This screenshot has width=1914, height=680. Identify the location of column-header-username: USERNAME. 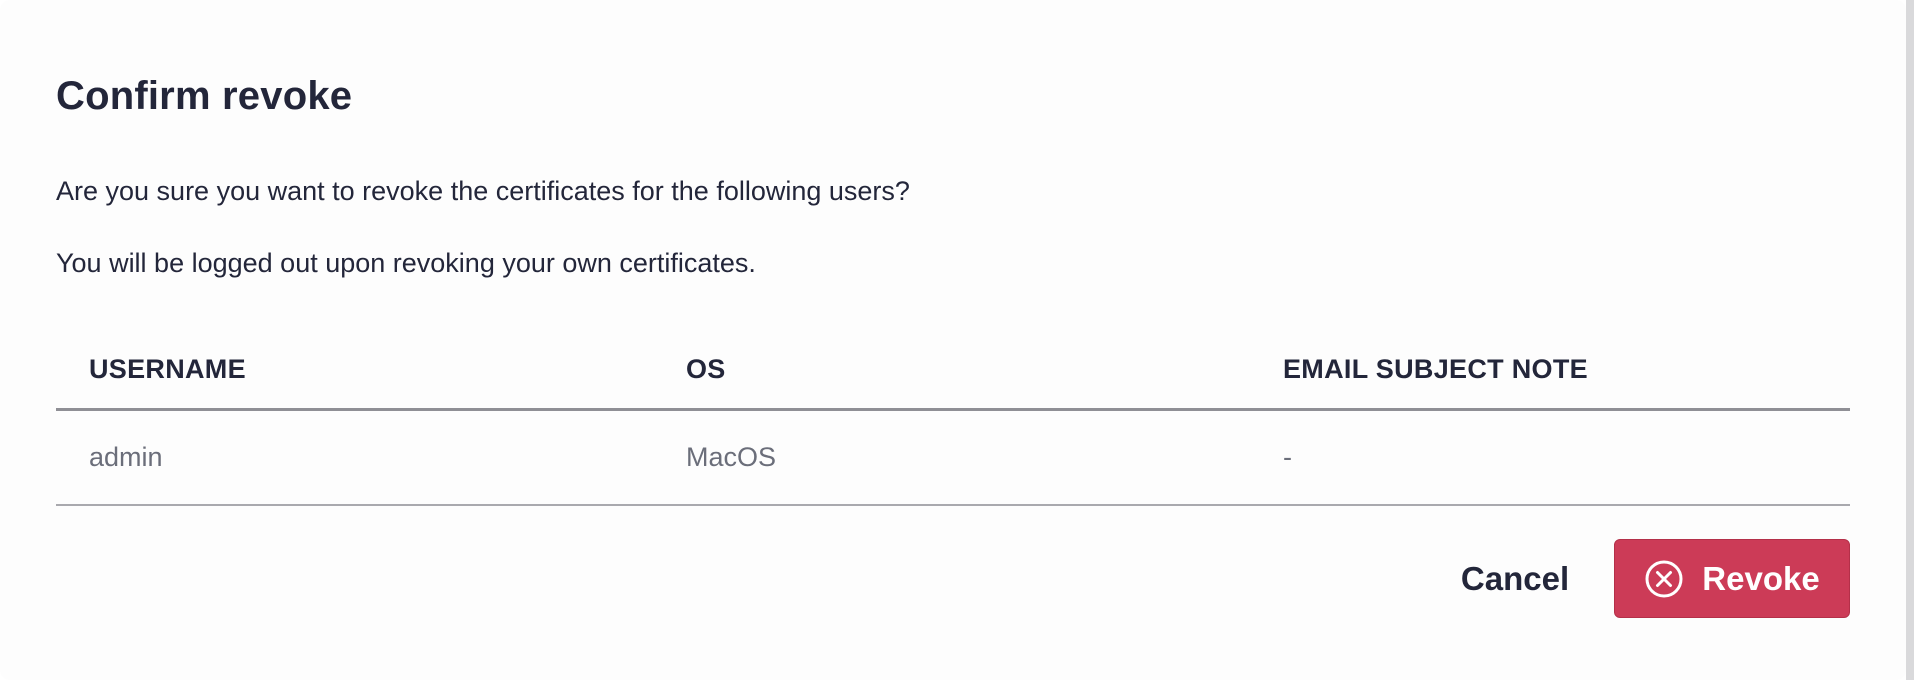
(167, 368).